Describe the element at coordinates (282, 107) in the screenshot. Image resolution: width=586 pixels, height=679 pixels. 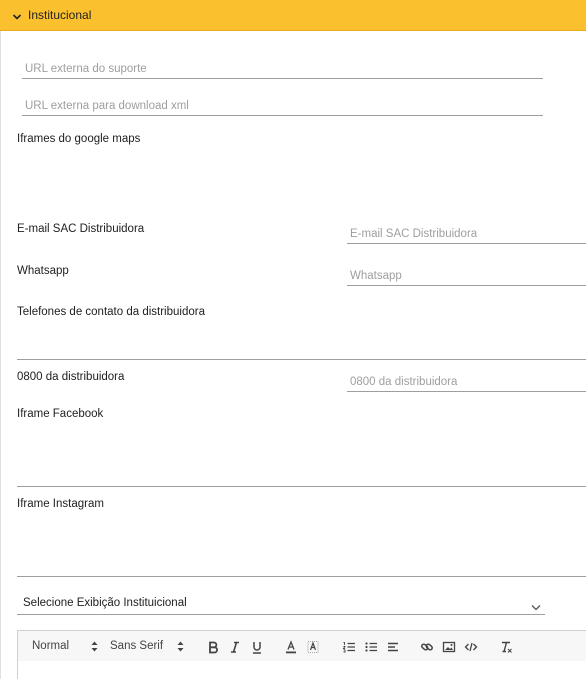
I see `url-download-xml-input` at that location.